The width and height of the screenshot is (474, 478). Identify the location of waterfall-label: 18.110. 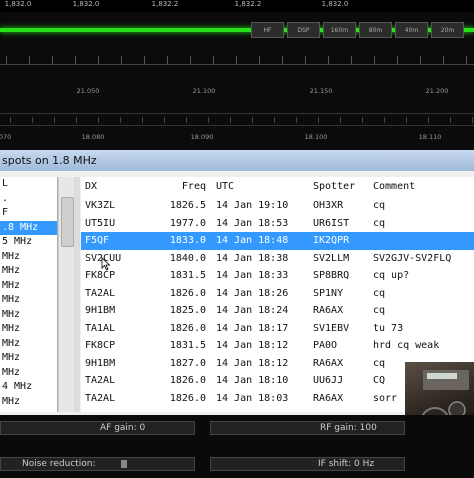
(430, 137).